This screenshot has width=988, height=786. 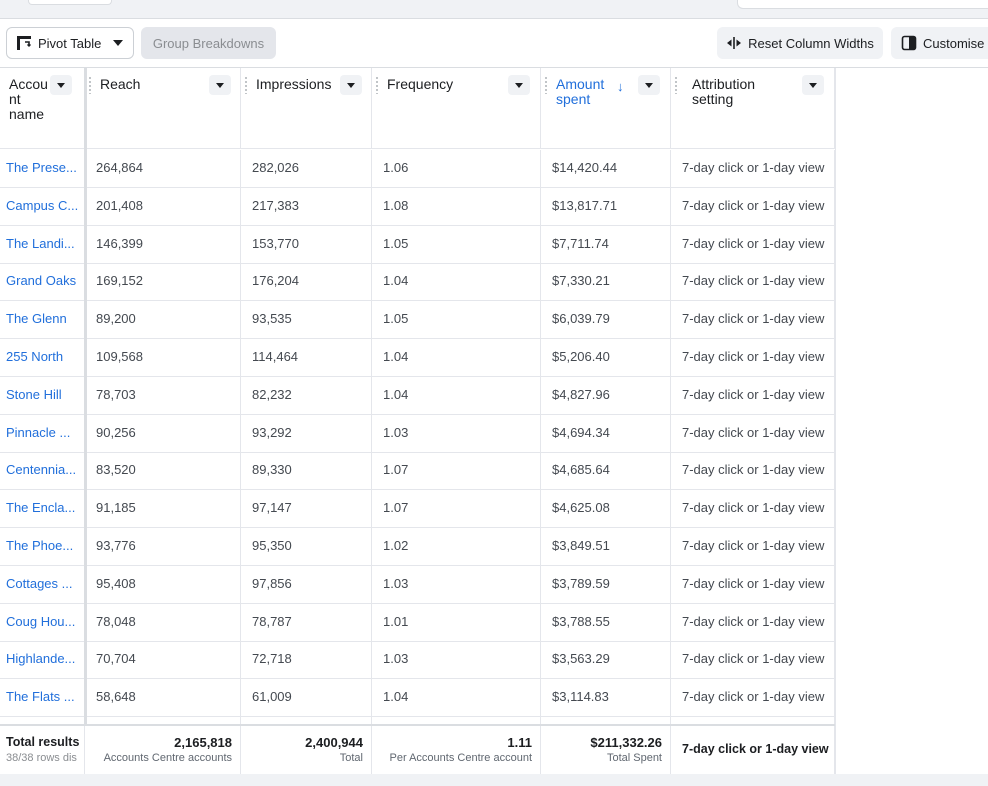 What do you see at coordinates (456, 169) in the screenshot?
I see `cell-frequency: 1.06` at bounding box center [456, 169].